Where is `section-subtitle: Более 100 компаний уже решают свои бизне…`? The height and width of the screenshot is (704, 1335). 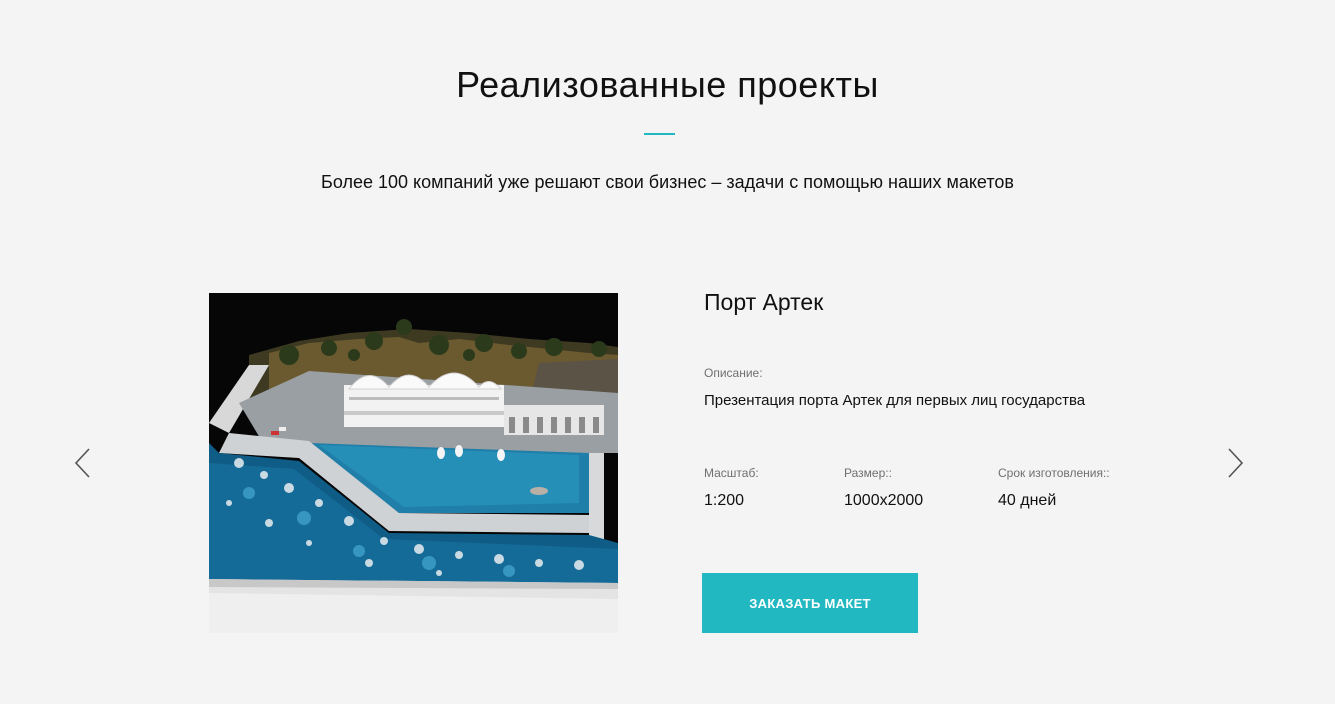 section-subtitle: Более 100 компаний уже решают свои бизне… is located at coordinates (667, 182).